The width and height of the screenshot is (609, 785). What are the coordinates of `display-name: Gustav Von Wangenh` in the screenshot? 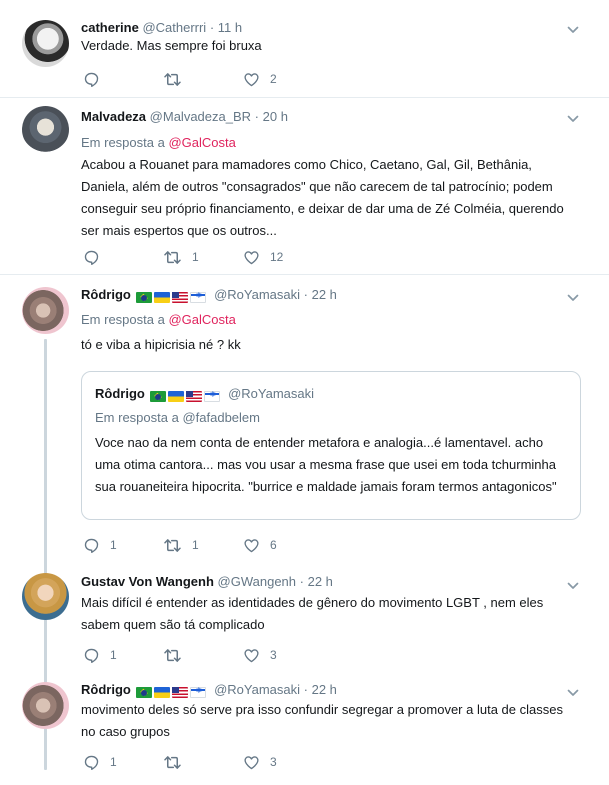 It's located at (147, 581).